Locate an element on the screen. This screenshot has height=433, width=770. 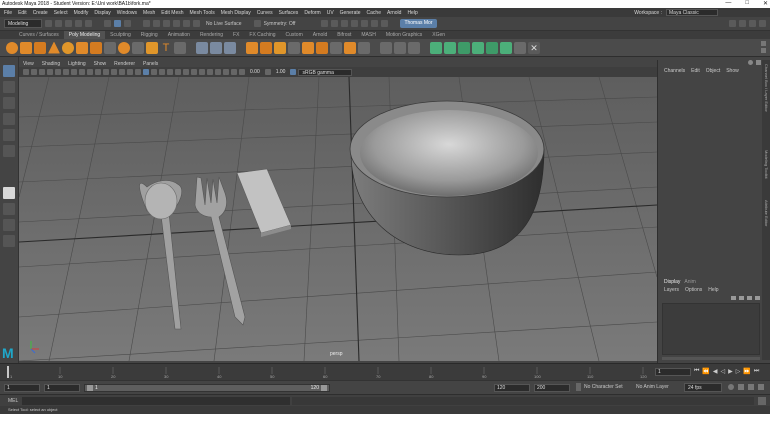
menu-generate: Generate is located at coordinates (350, 13).